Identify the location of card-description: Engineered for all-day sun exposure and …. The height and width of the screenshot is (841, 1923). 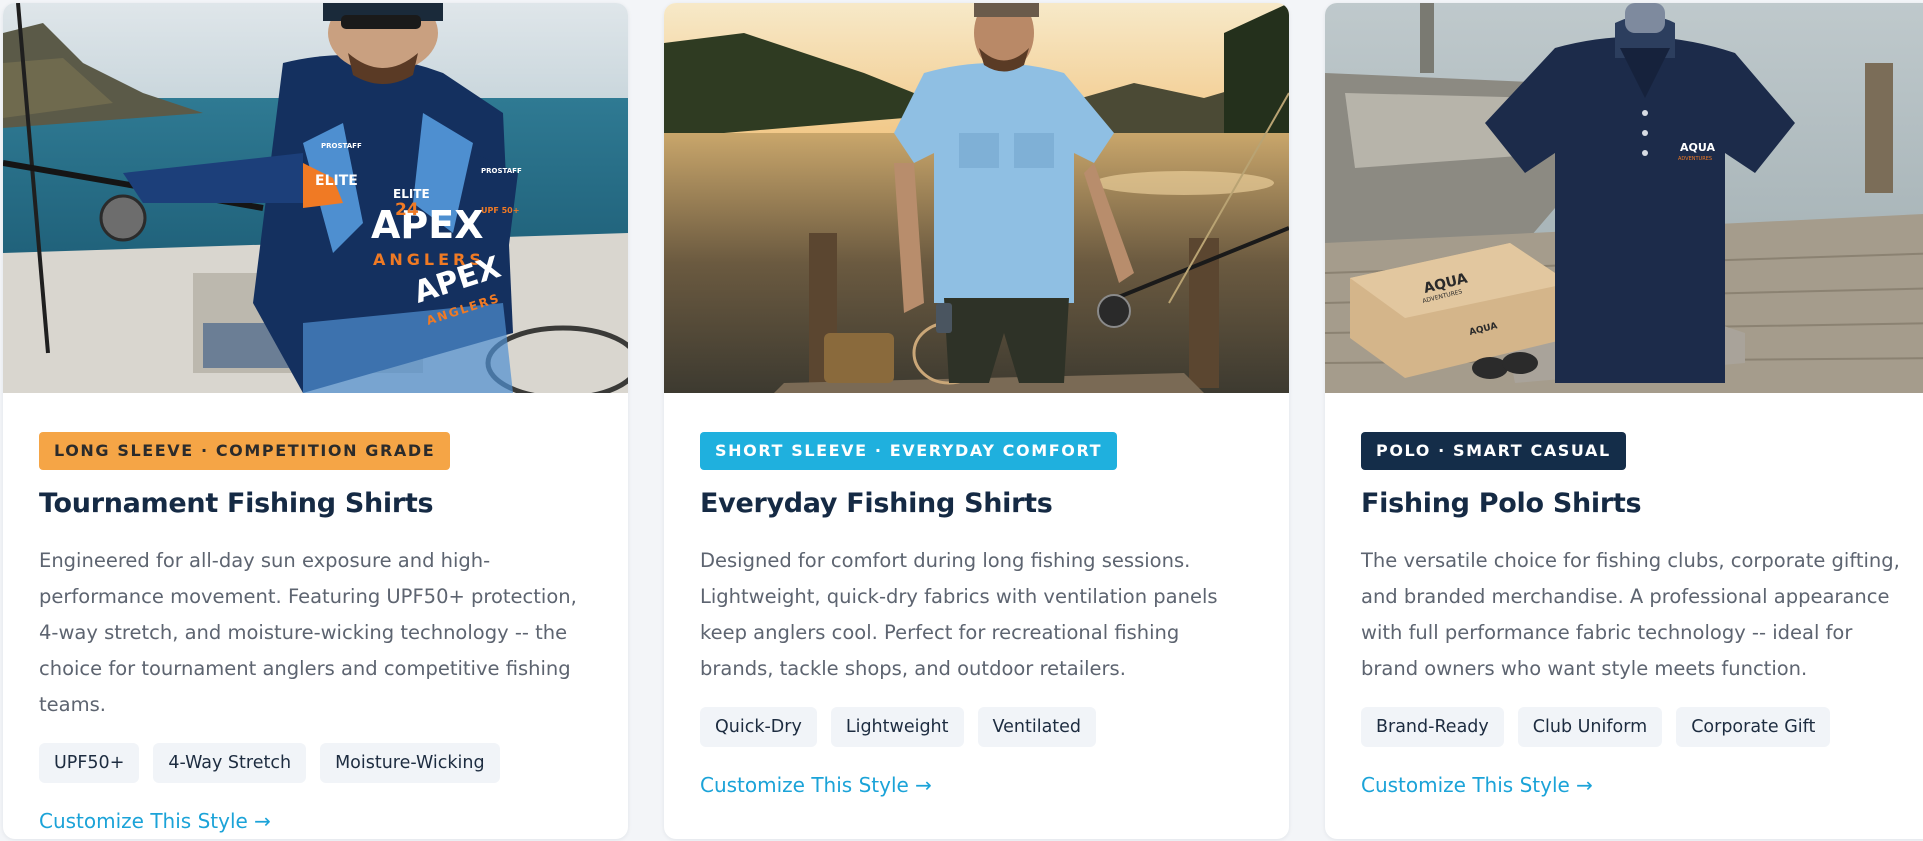
(308, 632).